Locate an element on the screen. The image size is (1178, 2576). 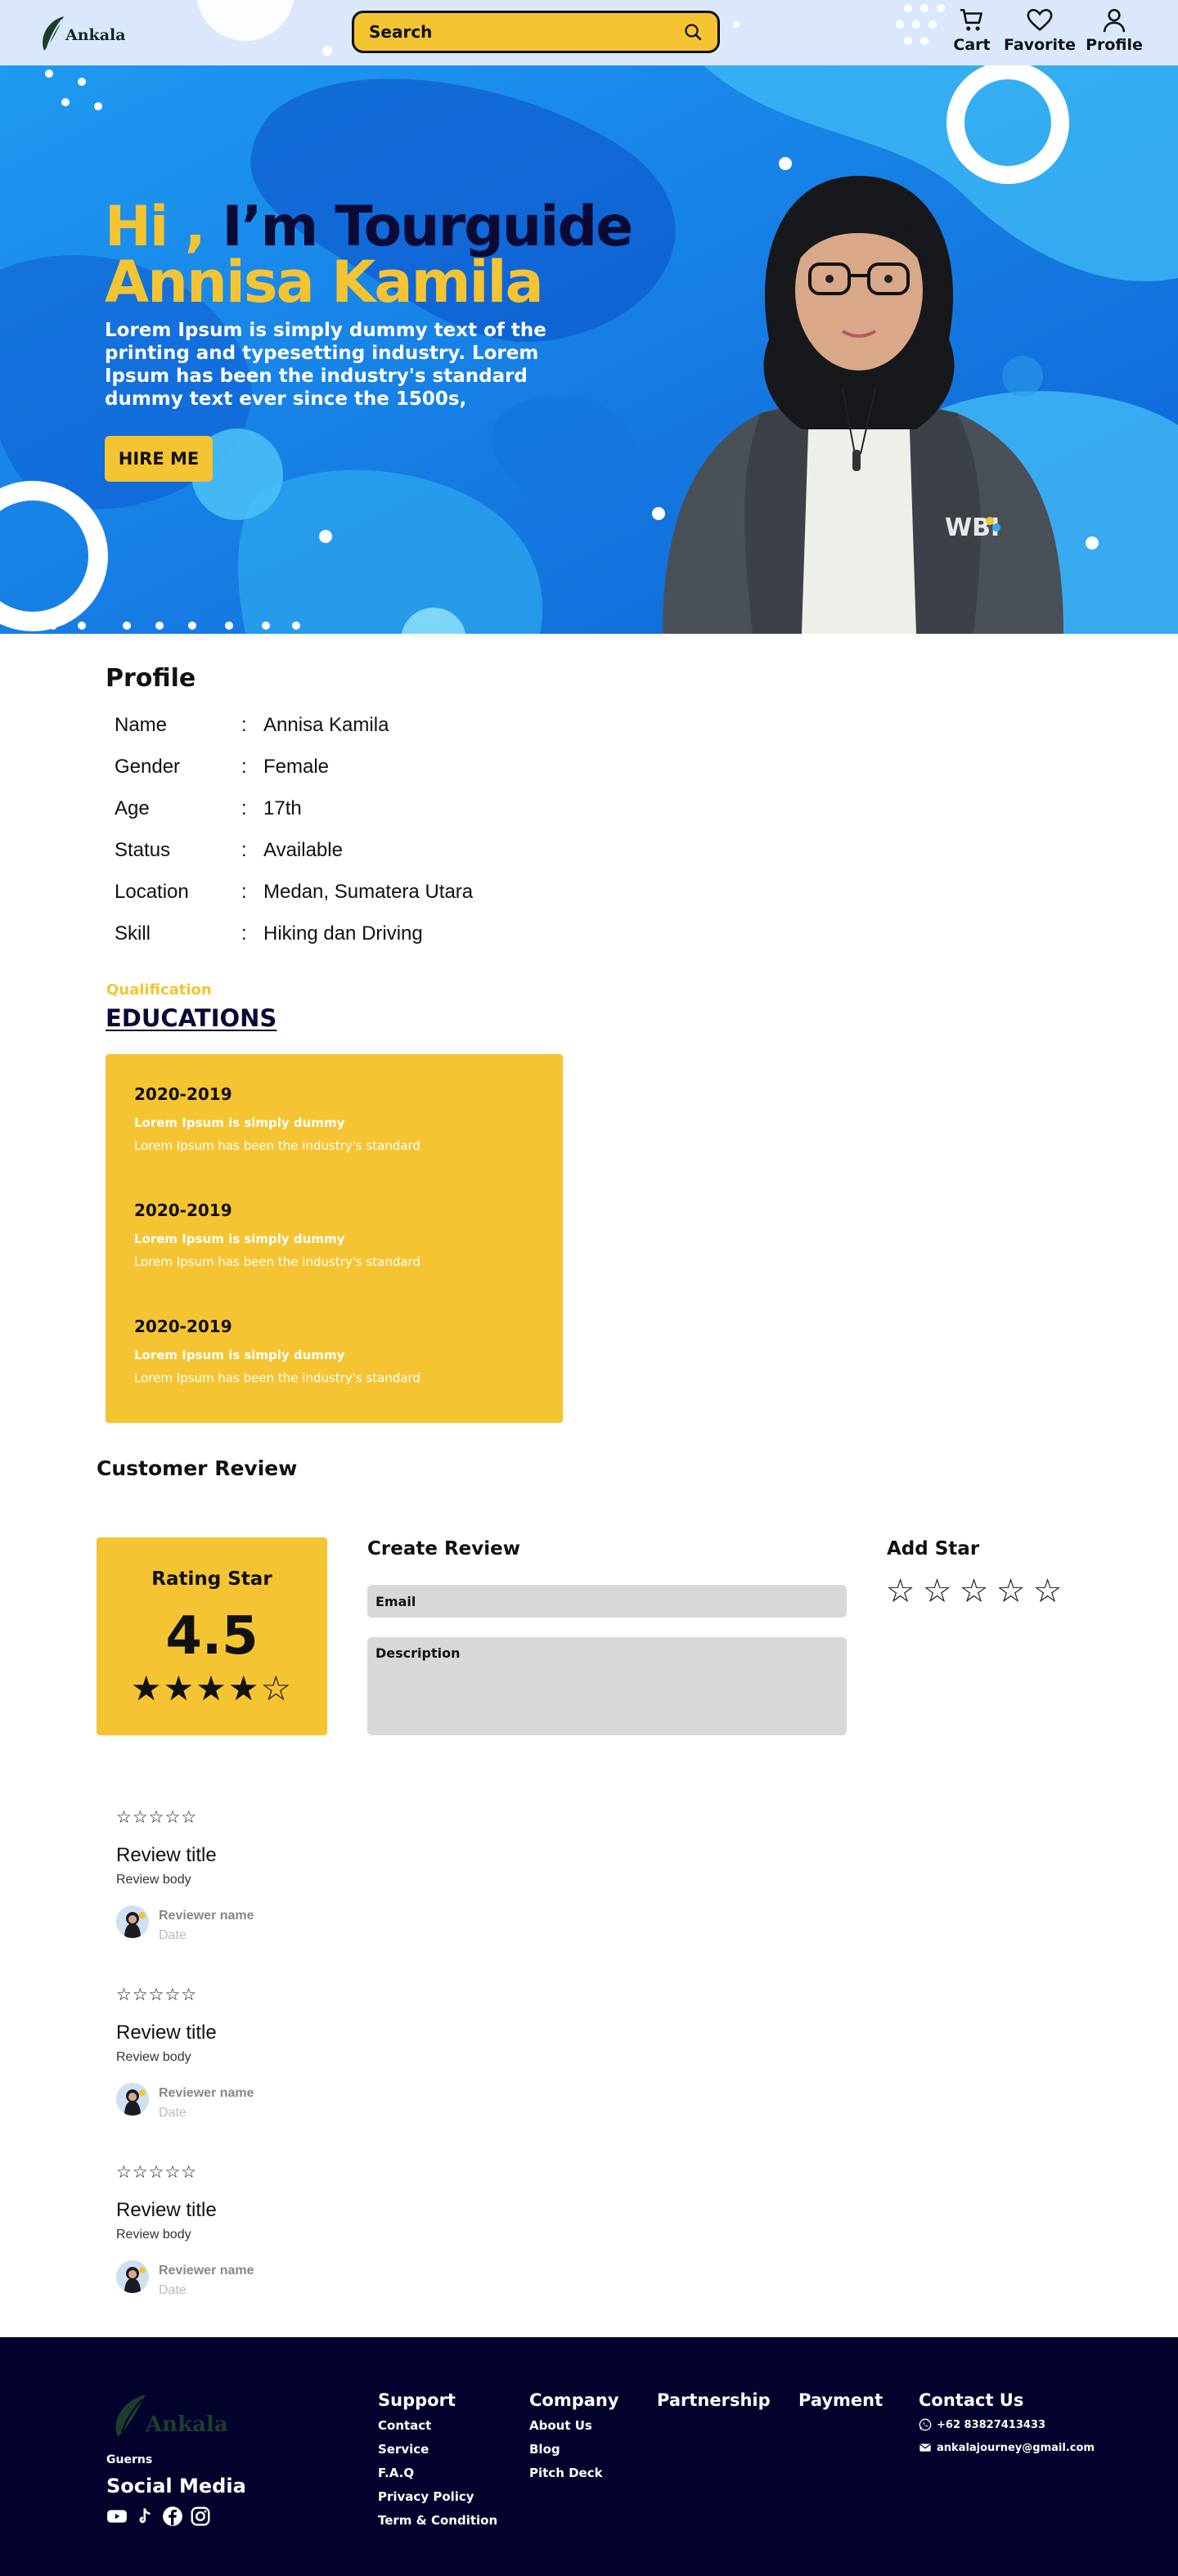
footer-link-service: Service is located at coordinates (437, 2449).